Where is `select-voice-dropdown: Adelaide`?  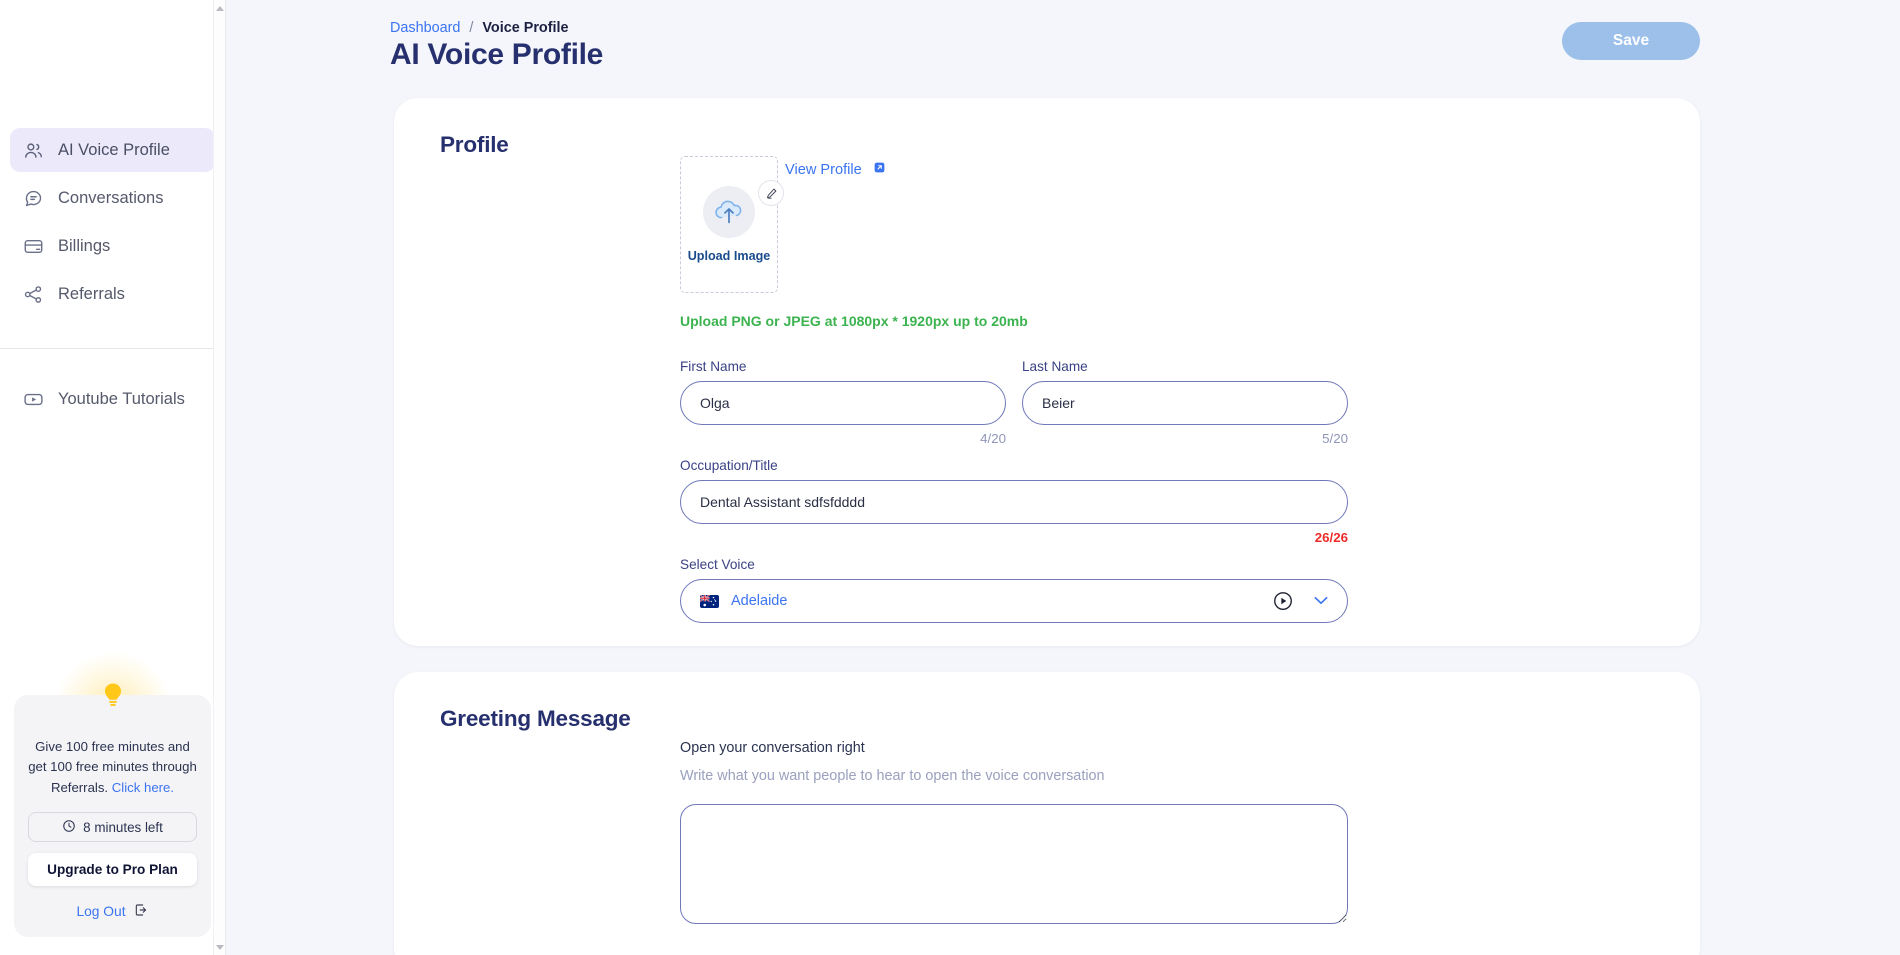 select-voice-dropdown: Adelaide is located at coordinates (1014, 601).